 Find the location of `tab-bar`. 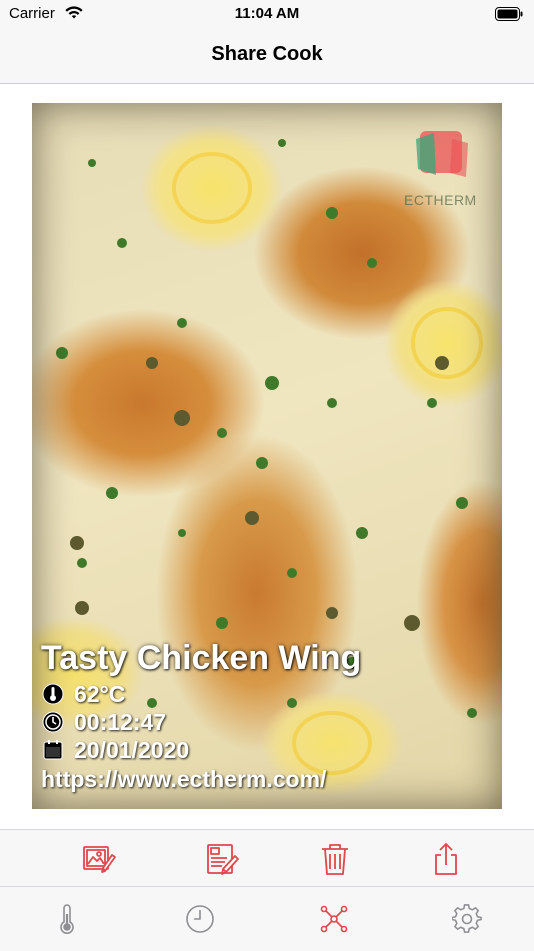

tab-bar is located at coordinates (267, 918).